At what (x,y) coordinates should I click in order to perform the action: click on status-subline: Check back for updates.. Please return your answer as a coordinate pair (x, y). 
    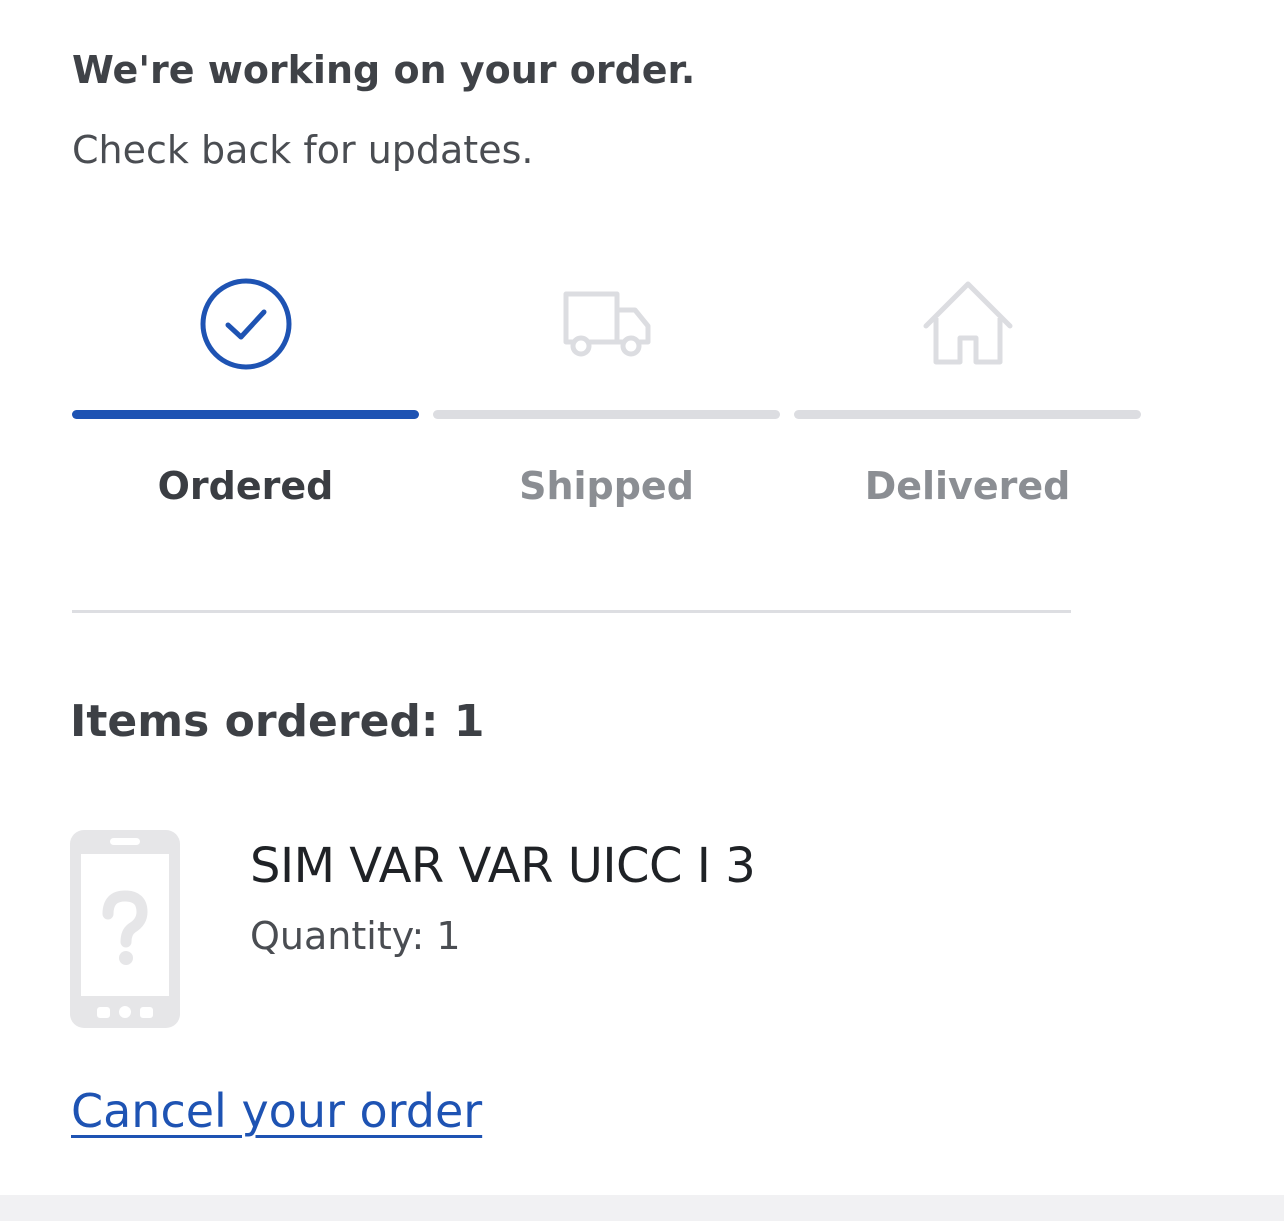
    Looking at the image, I should click on (303, 150).